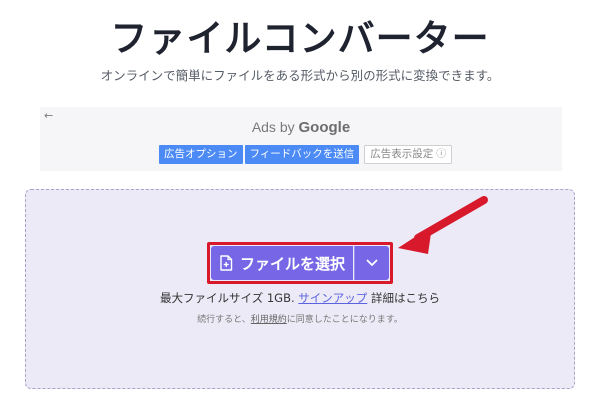 This screenshot has width=600, height=407. I want to click on max-size-info: 最大ファイルサイズ 1GB. サインアップ 詳細はこちら, so click(300, 298).